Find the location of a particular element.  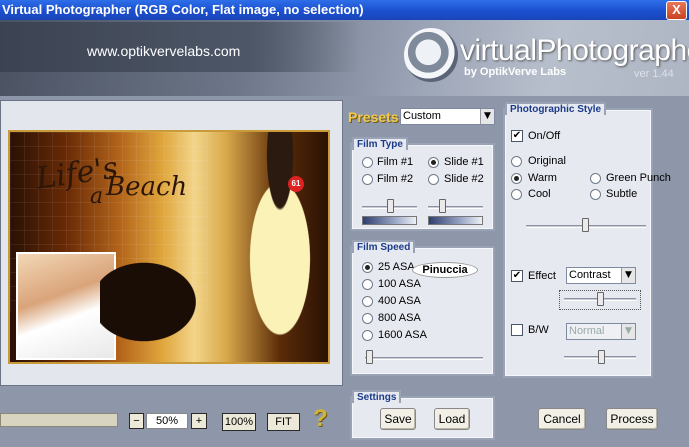

presets-label: Presets is located at coordinates (373, 117).